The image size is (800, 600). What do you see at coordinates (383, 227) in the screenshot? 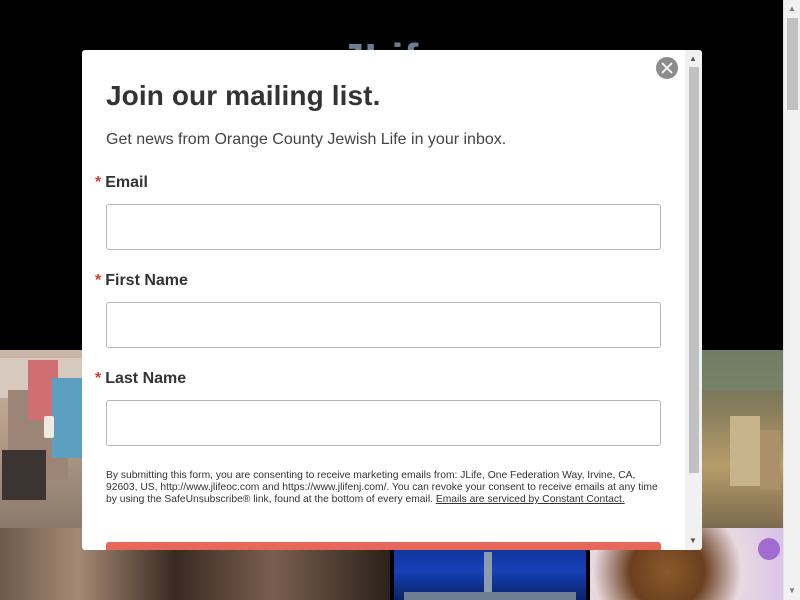
I see `email-field` at bounding box center [383, 227].